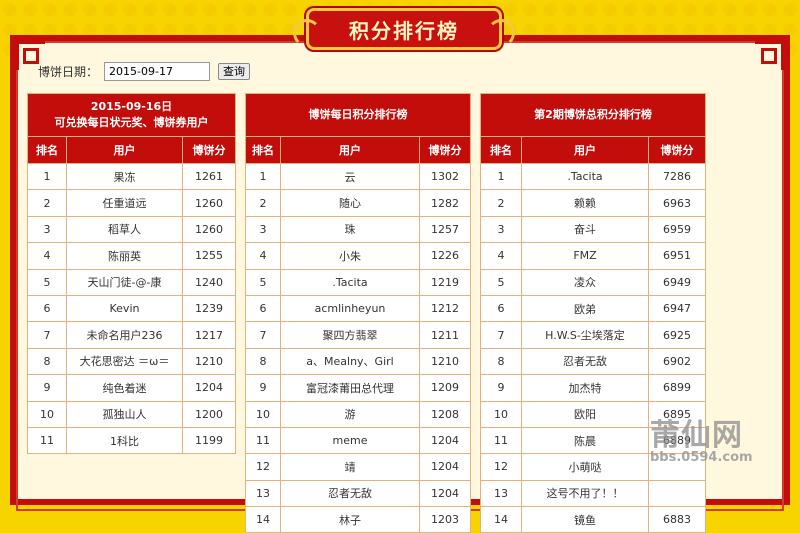  I want to click on table-row: 13 忍者无敌 1204, so click(358, 493).